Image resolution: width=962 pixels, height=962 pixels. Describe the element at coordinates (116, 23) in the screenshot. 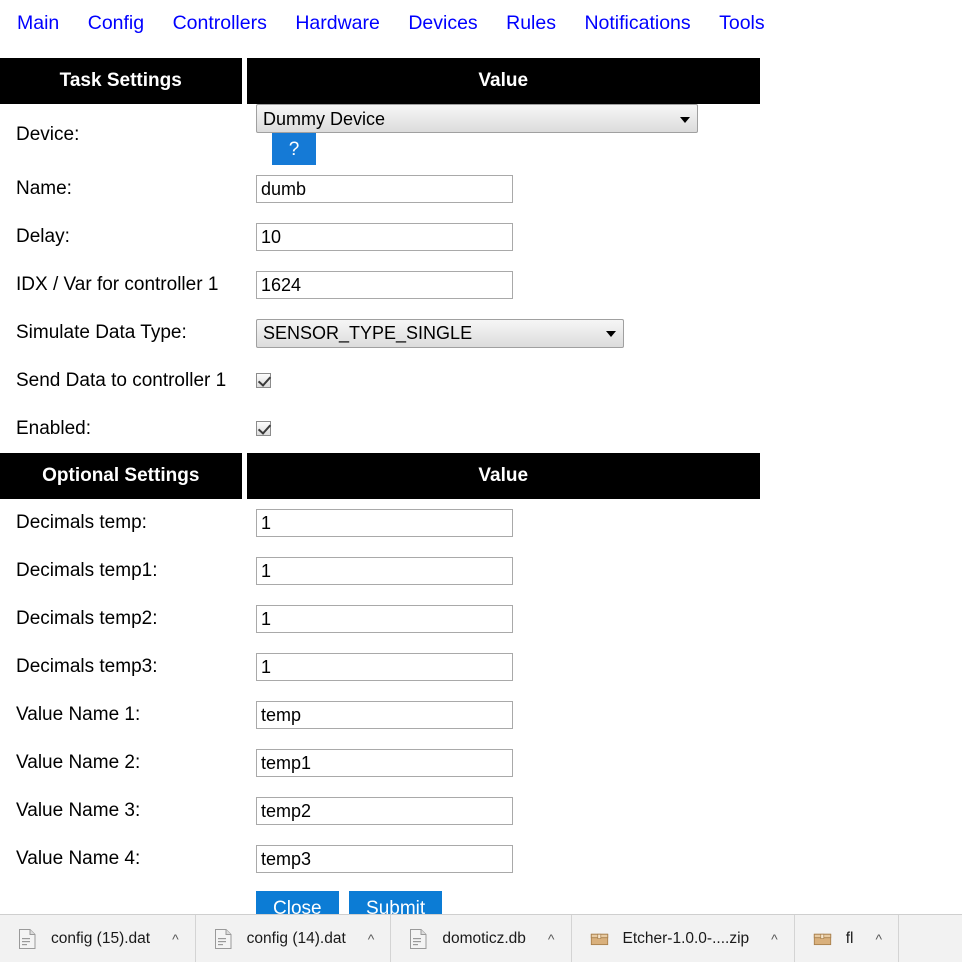

I see `nav-item-config: Config` at that location.